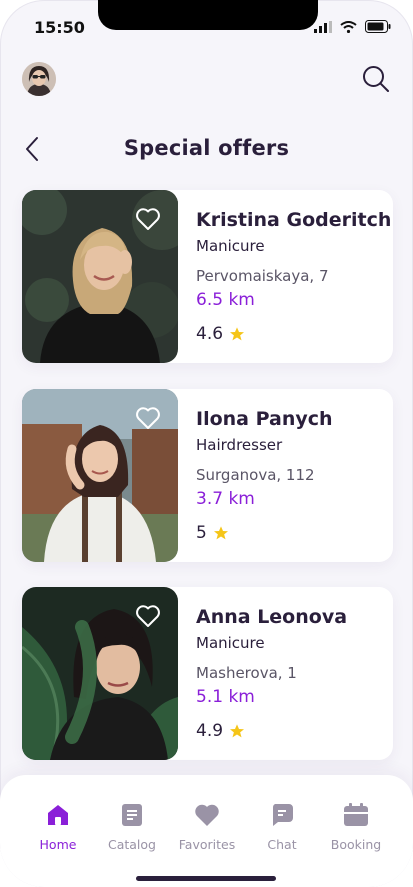  What do you see at coordinates (356, 844) in the screenshot?
I see `nav-label-booking: Booking` at bounding box center [356, 844].